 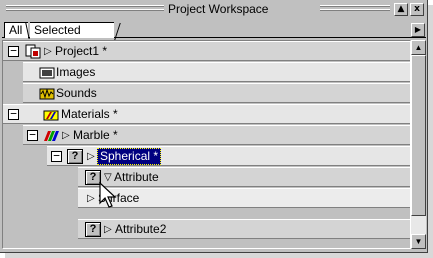 I want to click on tree-row-surface: ▷ Surface, so click(x=244, y=198).